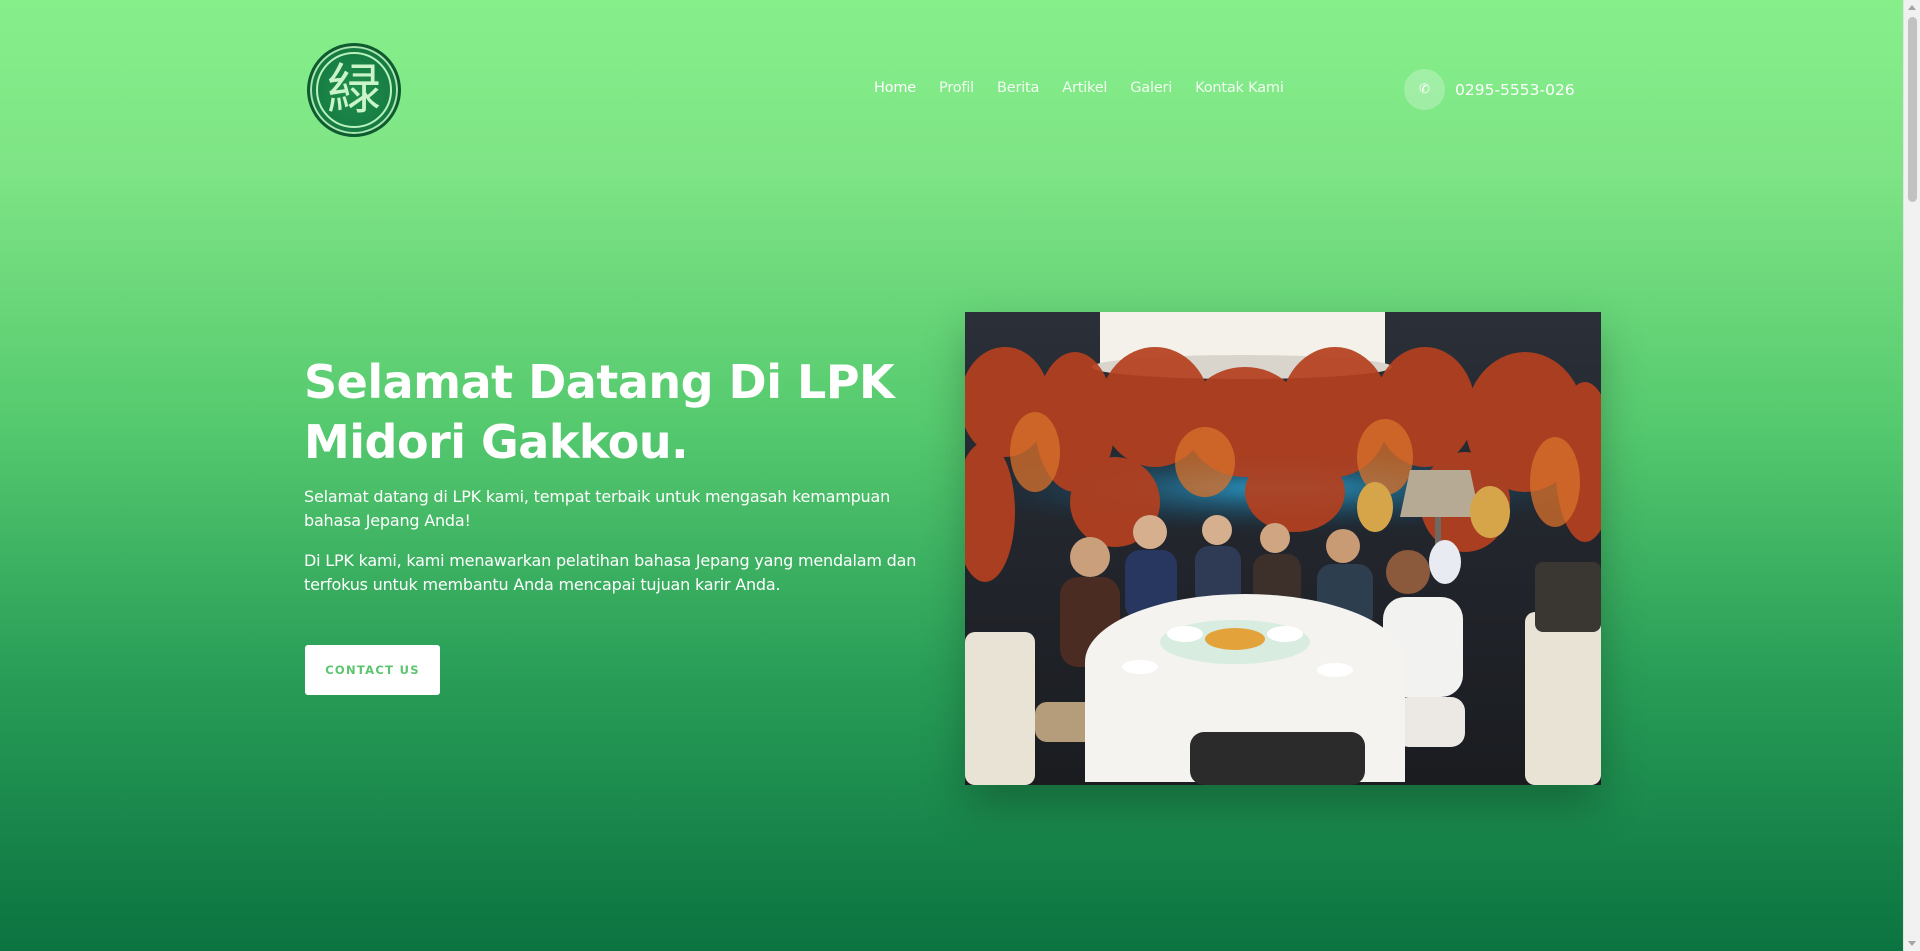  I want to click on nav-item-berita: Berita, so click(1018, 90).